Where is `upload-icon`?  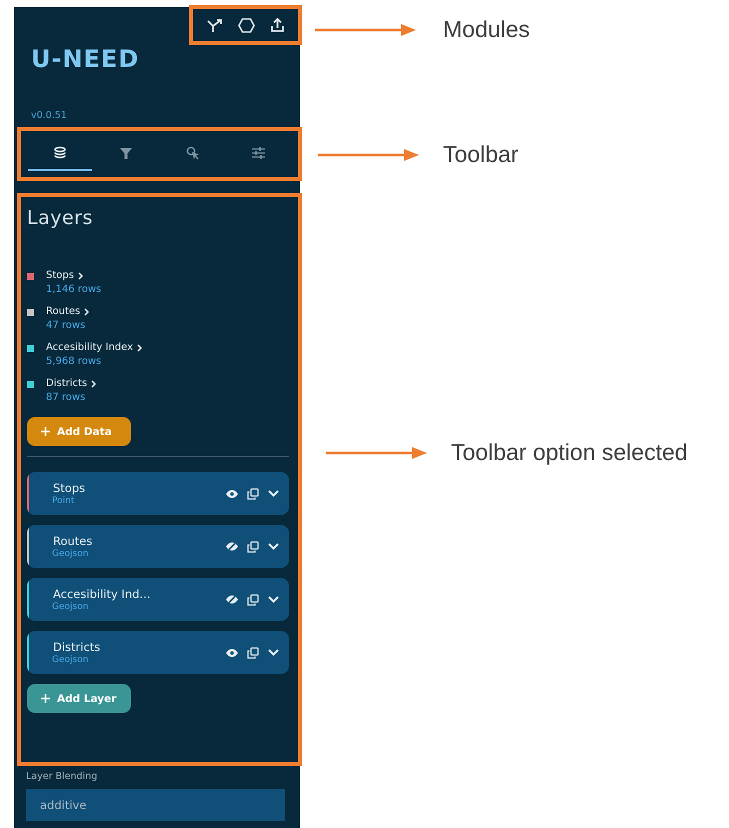 upload-icon is located at coordinates (277, 25).